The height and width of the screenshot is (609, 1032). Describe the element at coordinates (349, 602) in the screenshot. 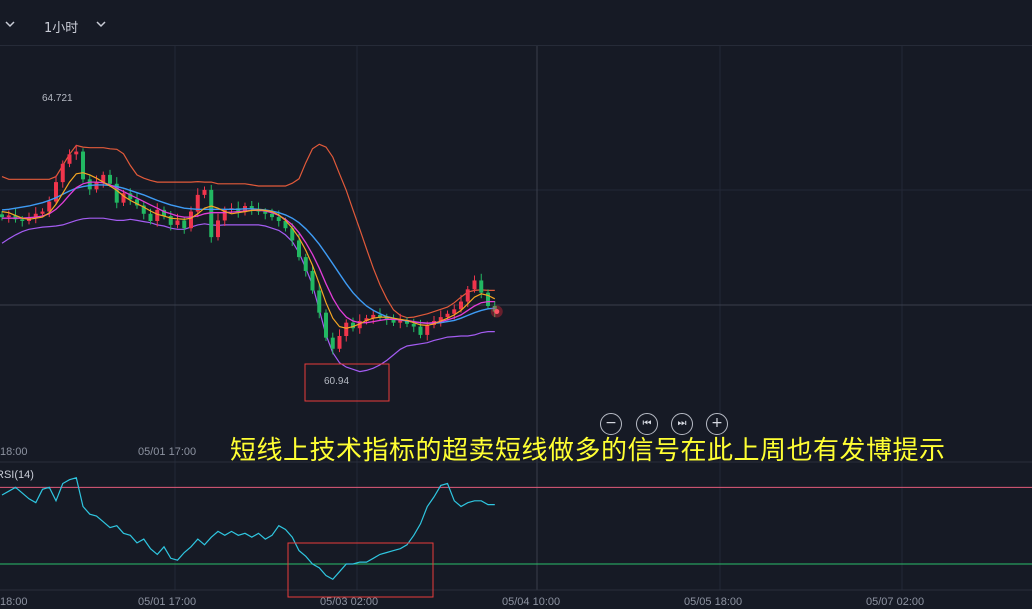

I see `rsi-x-tick: 05/03 02:00` at that location.